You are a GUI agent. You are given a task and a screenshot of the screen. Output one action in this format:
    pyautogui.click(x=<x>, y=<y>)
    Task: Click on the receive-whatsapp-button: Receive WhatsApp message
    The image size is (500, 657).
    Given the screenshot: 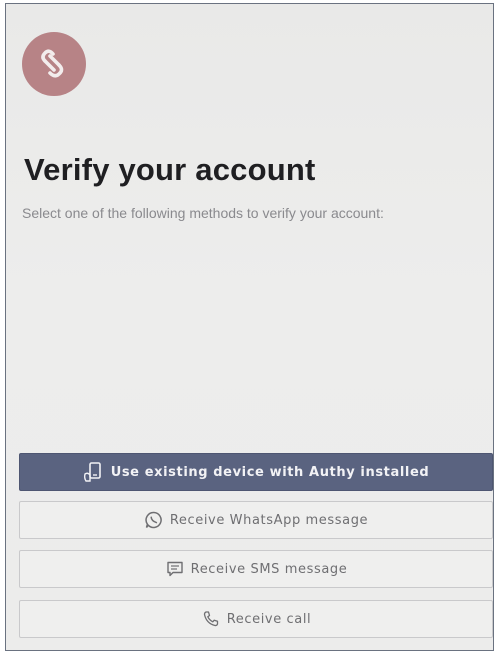 What is the action you would take?
    pyautogui.click(x=256, y=520)
    